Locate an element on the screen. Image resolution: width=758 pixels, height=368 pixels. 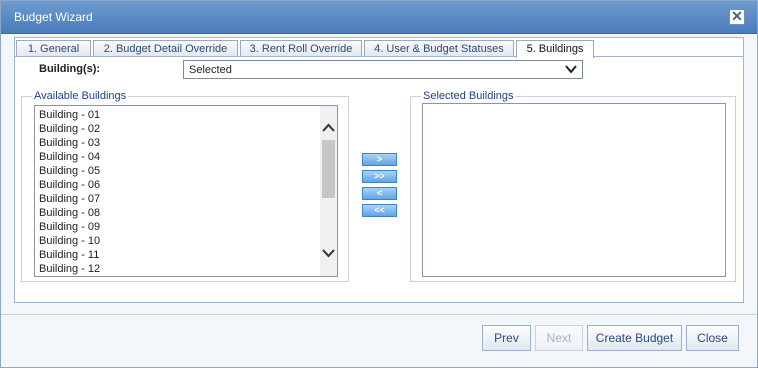
list-item: Building - 09 is located at coordinates (69, 227).